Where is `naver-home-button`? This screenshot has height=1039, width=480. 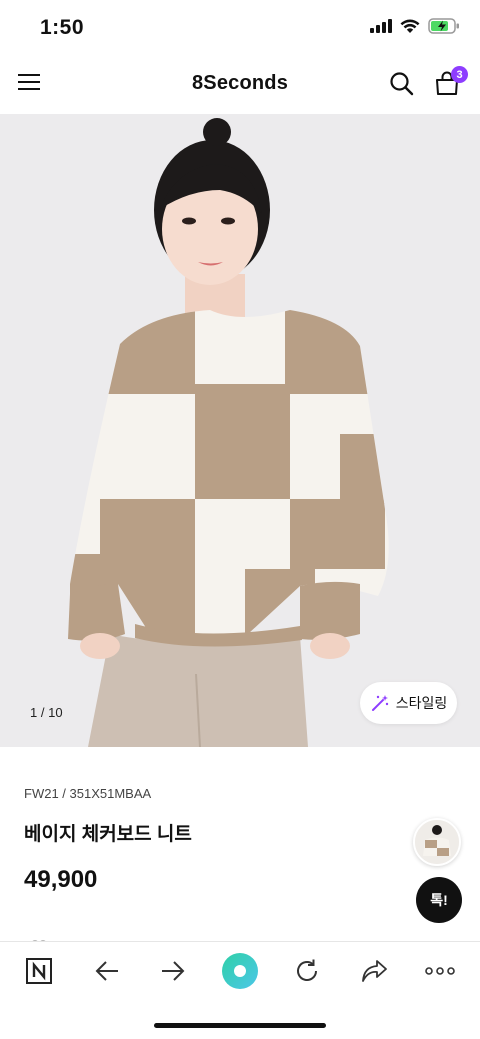 naver-home-button is located at coordinates (39, 971).